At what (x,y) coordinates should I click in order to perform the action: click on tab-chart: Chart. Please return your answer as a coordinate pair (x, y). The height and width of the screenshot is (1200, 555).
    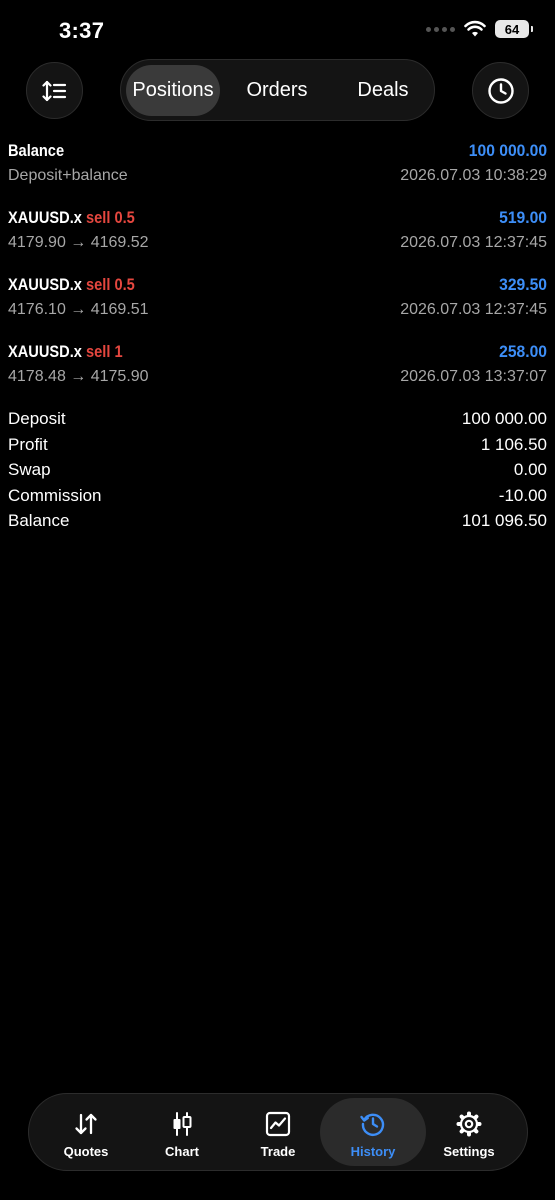
    Looking at the image, I should click on (182, 1132).